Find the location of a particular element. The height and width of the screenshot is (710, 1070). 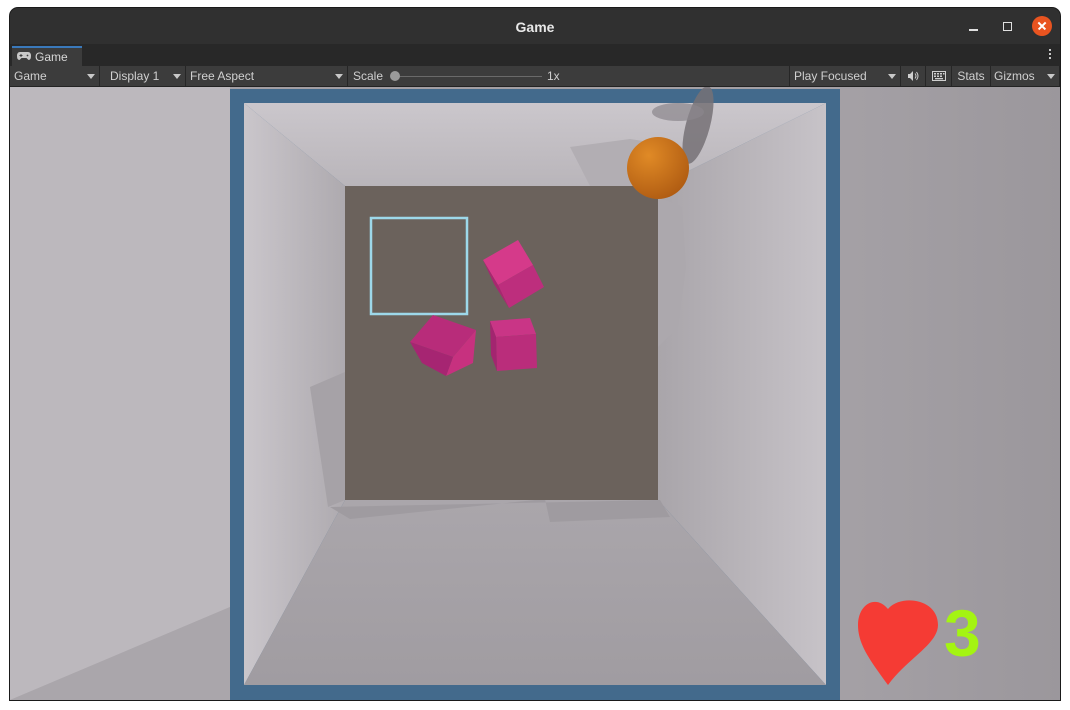

stats-button: Stats is located at coordinates (971, 76).